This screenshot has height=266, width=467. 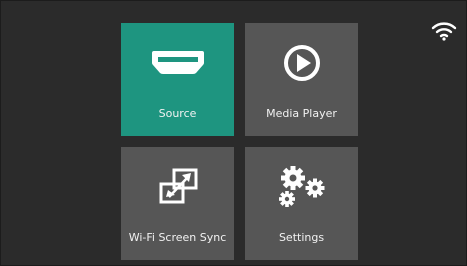 What do you see at coordinates (301, 187) in the screenshot?
I see `gears-icon` at bounding box center [301, 187].